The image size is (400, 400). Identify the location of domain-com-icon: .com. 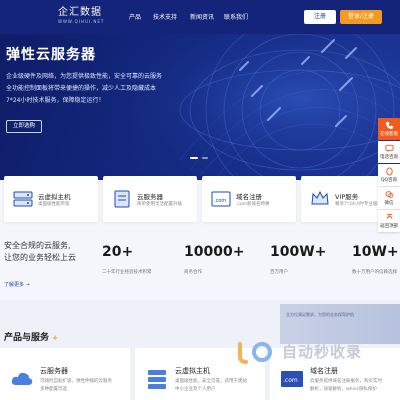
(292, 379).